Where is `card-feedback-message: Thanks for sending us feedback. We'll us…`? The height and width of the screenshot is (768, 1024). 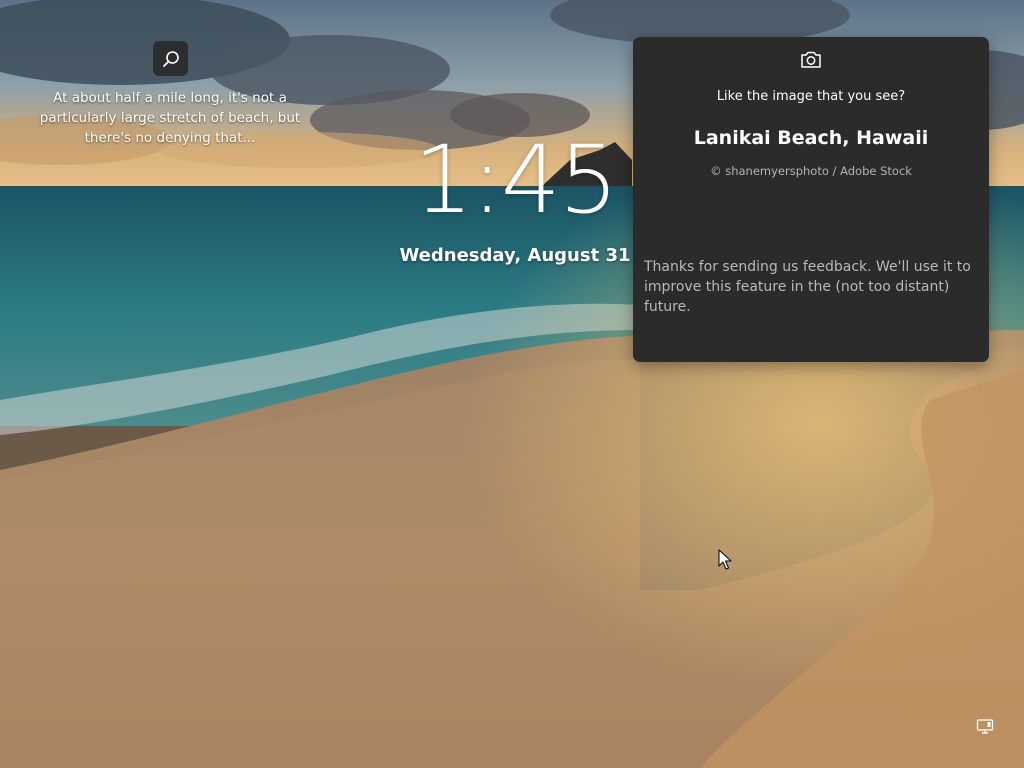 card-feedback-message: Thanks for sending us feedback. We'll us… is located at coordinates (807, 287).